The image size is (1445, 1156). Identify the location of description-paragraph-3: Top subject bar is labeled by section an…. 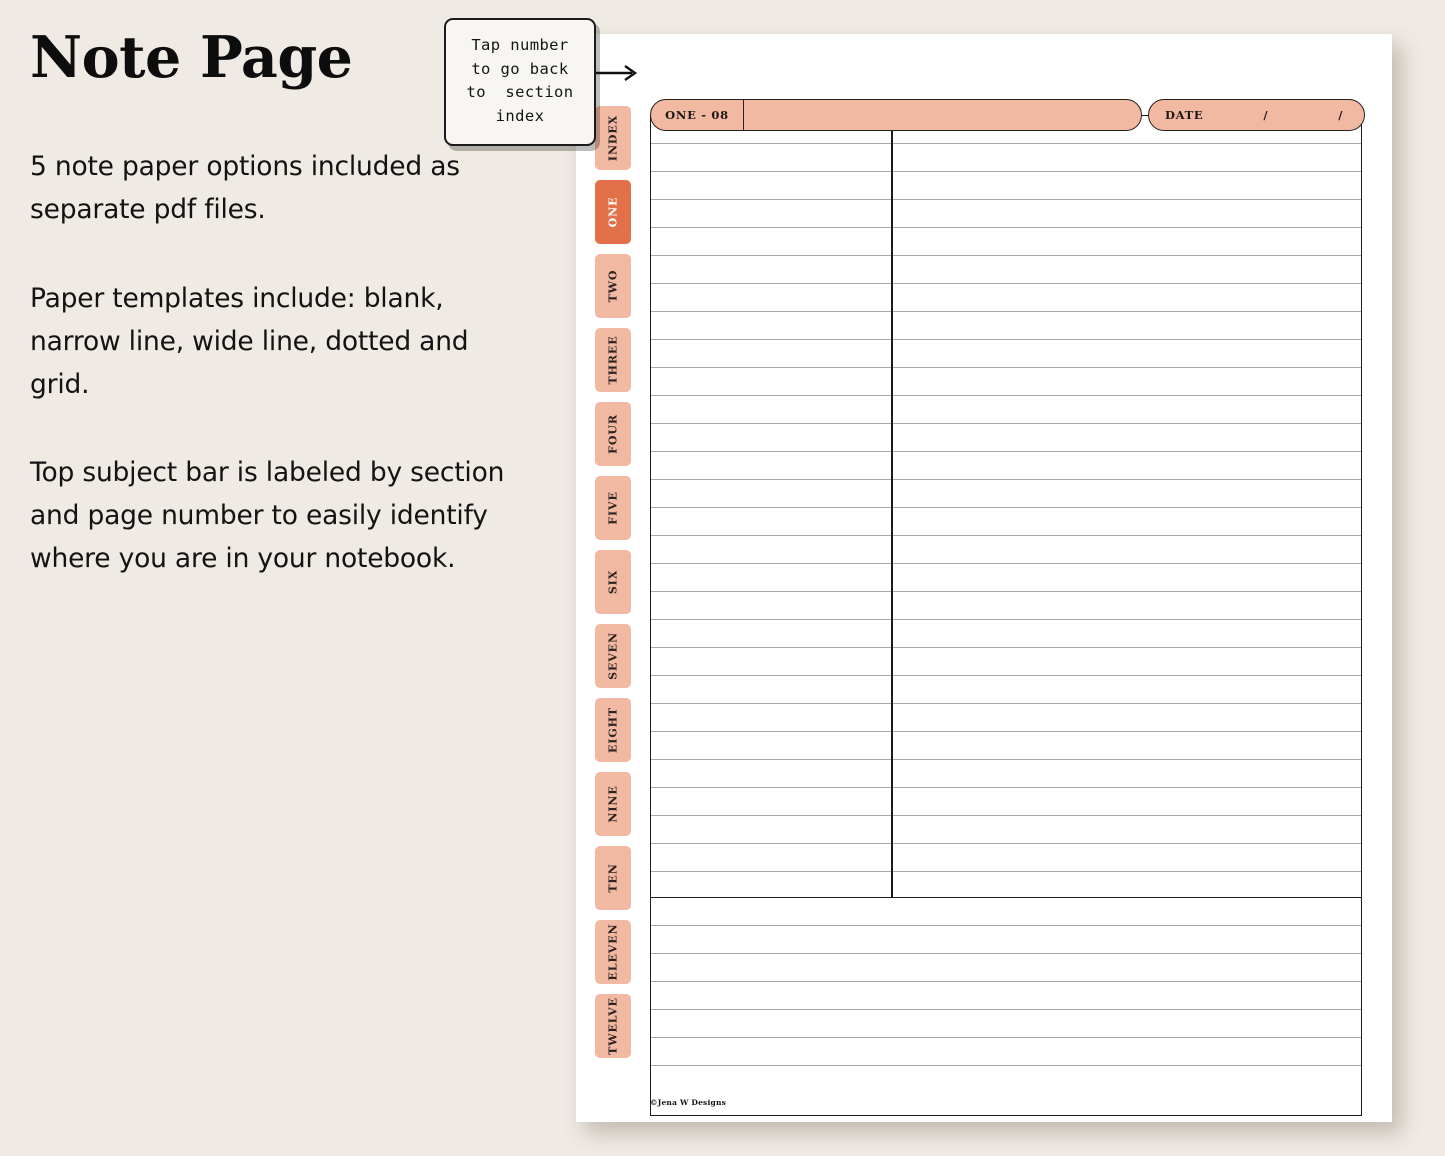
(267, 516).